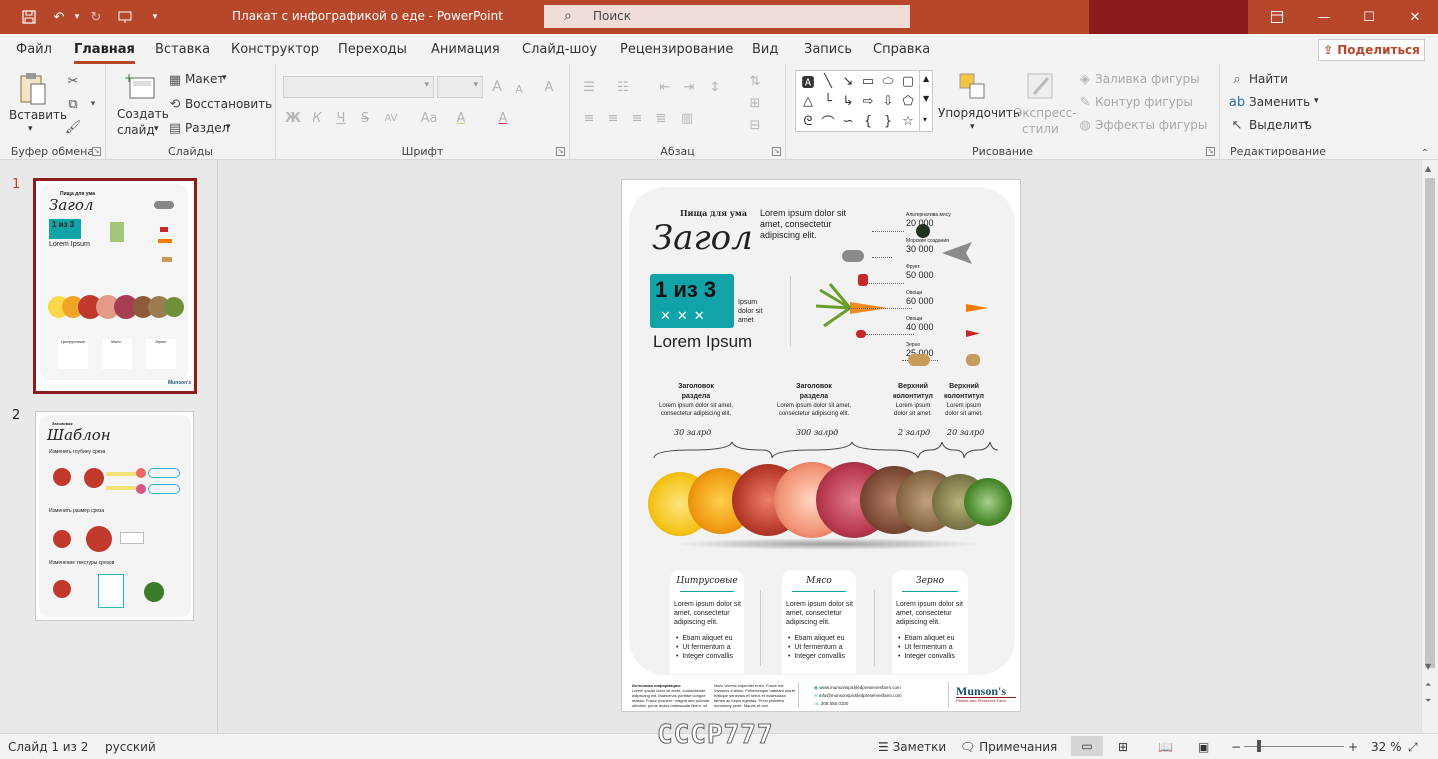 Image resolution: width=1438 pixels, height=759 pixels. What do you see at coordinates (1008, 747) in the screenshot?
I see `comments-button: 🗨 Примечания` at bounding box center [1008, 747].